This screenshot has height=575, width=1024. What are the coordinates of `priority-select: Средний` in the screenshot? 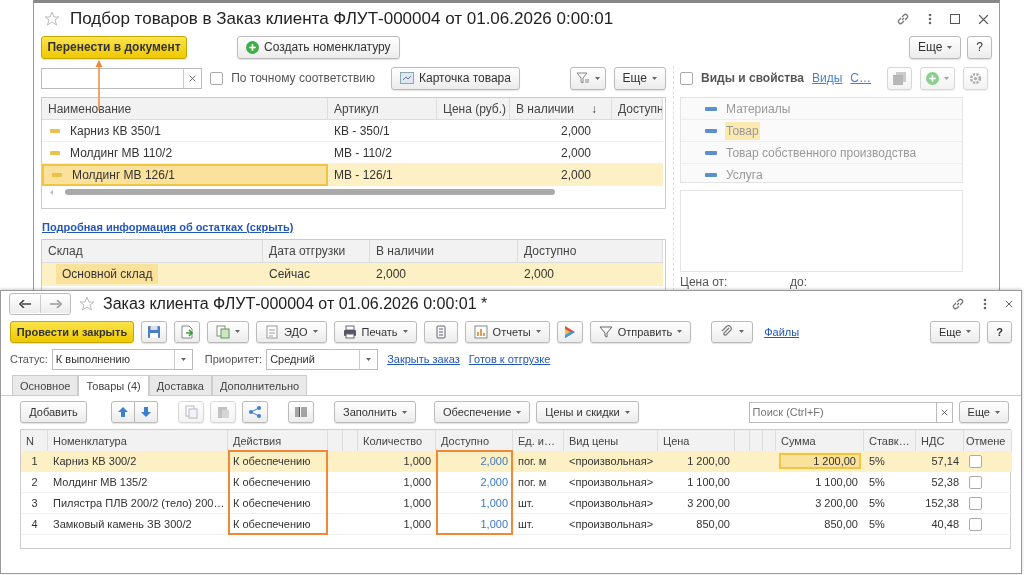 It's located at (322, 359).